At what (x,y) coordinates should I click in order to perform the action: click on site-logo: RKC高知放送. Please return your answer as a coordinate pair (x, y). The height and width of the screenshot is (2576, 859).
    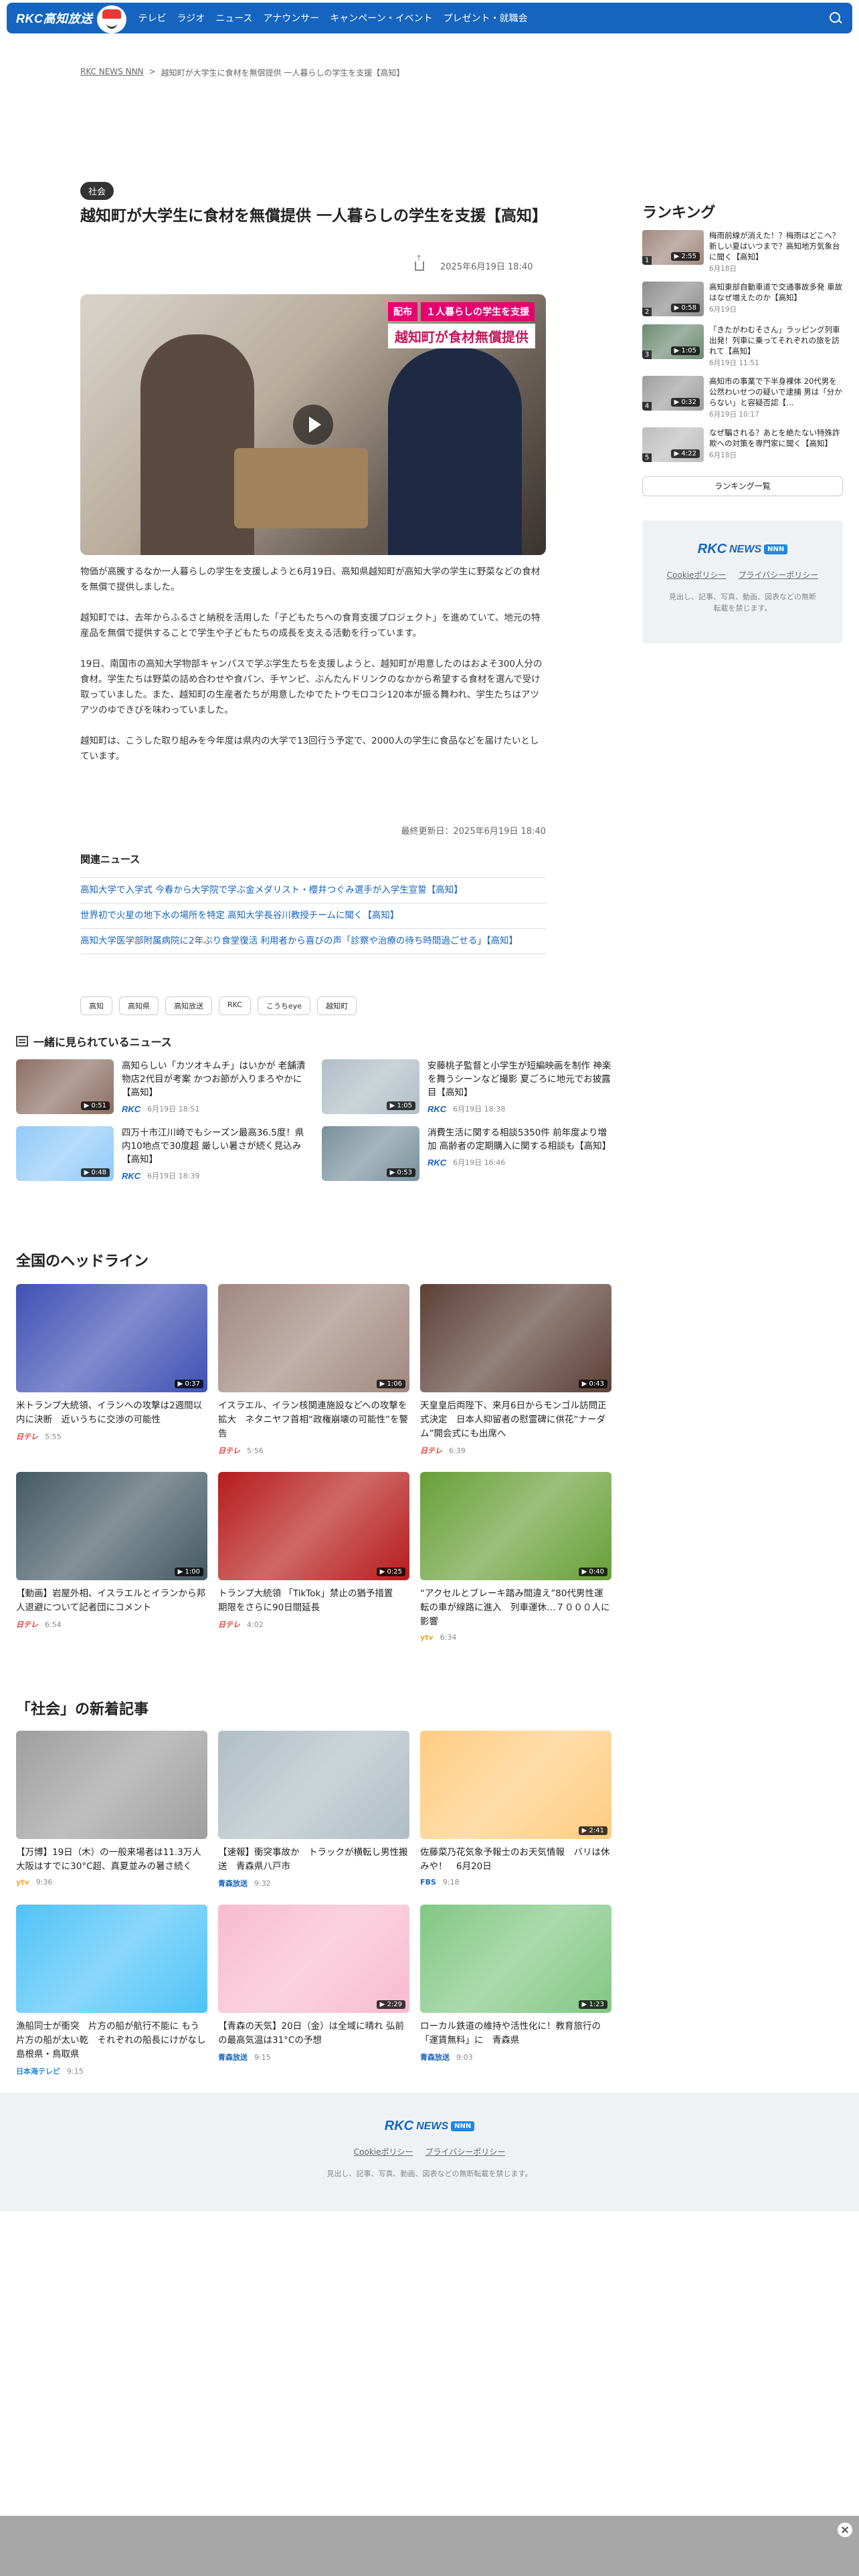
    Looking at the image, I should click on (71, 18).